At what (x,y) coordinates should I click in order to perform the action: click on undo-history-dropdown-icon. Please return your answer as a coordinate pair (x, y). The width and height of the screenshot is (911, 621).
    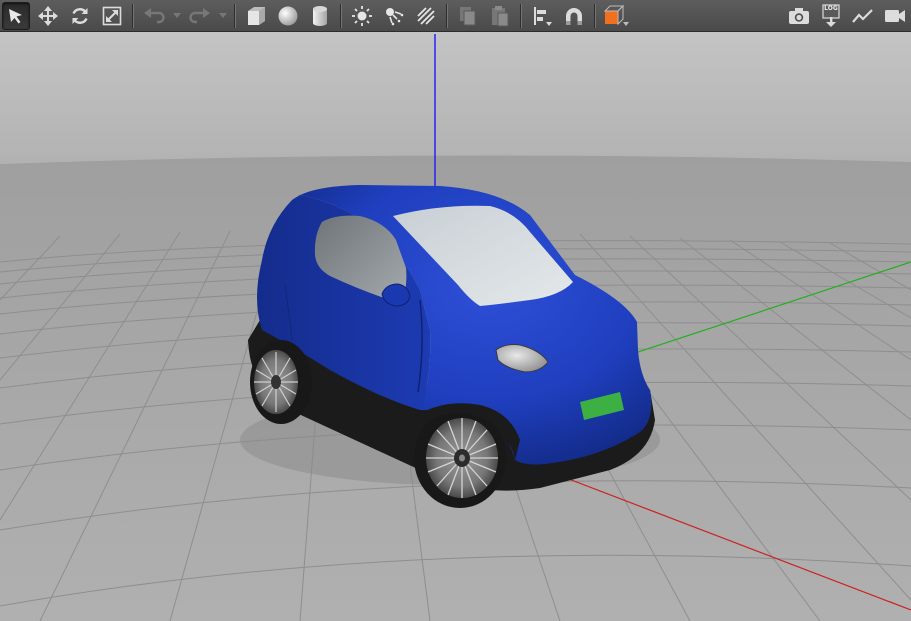
    Looking at the image, I should click on (177, 15).